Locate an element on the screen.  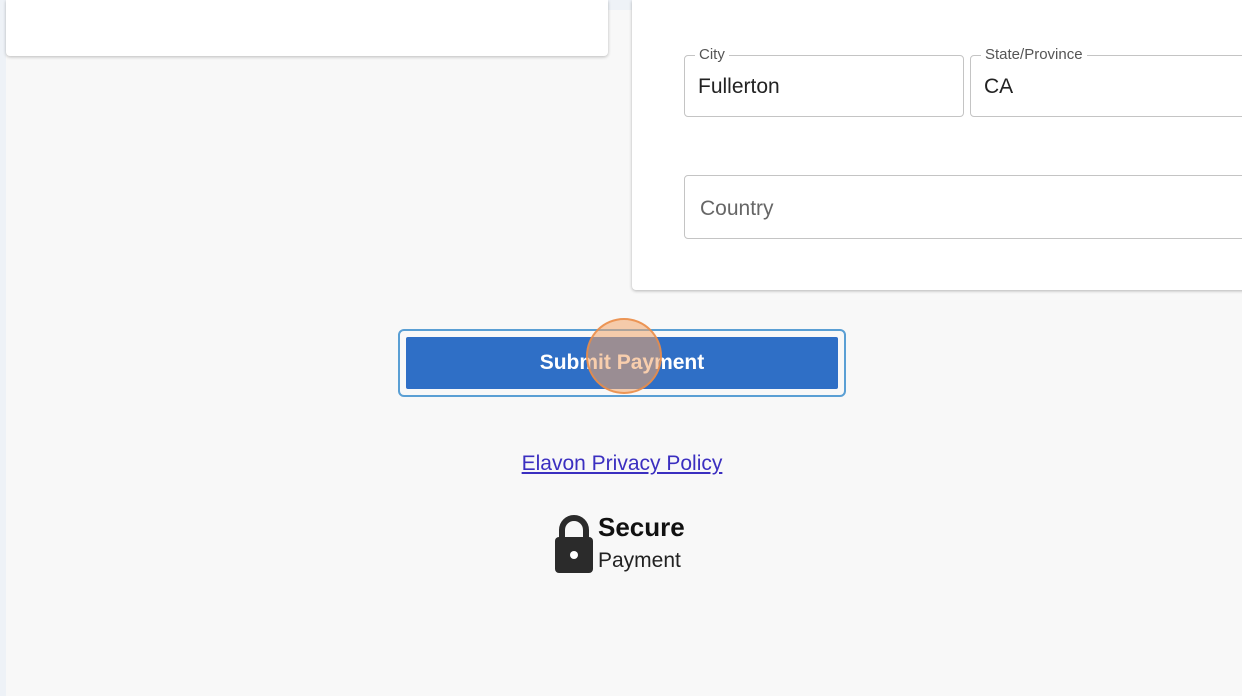
privacy-policy-link: Elavon Privacy Policy is located at coordinates (622, 464).